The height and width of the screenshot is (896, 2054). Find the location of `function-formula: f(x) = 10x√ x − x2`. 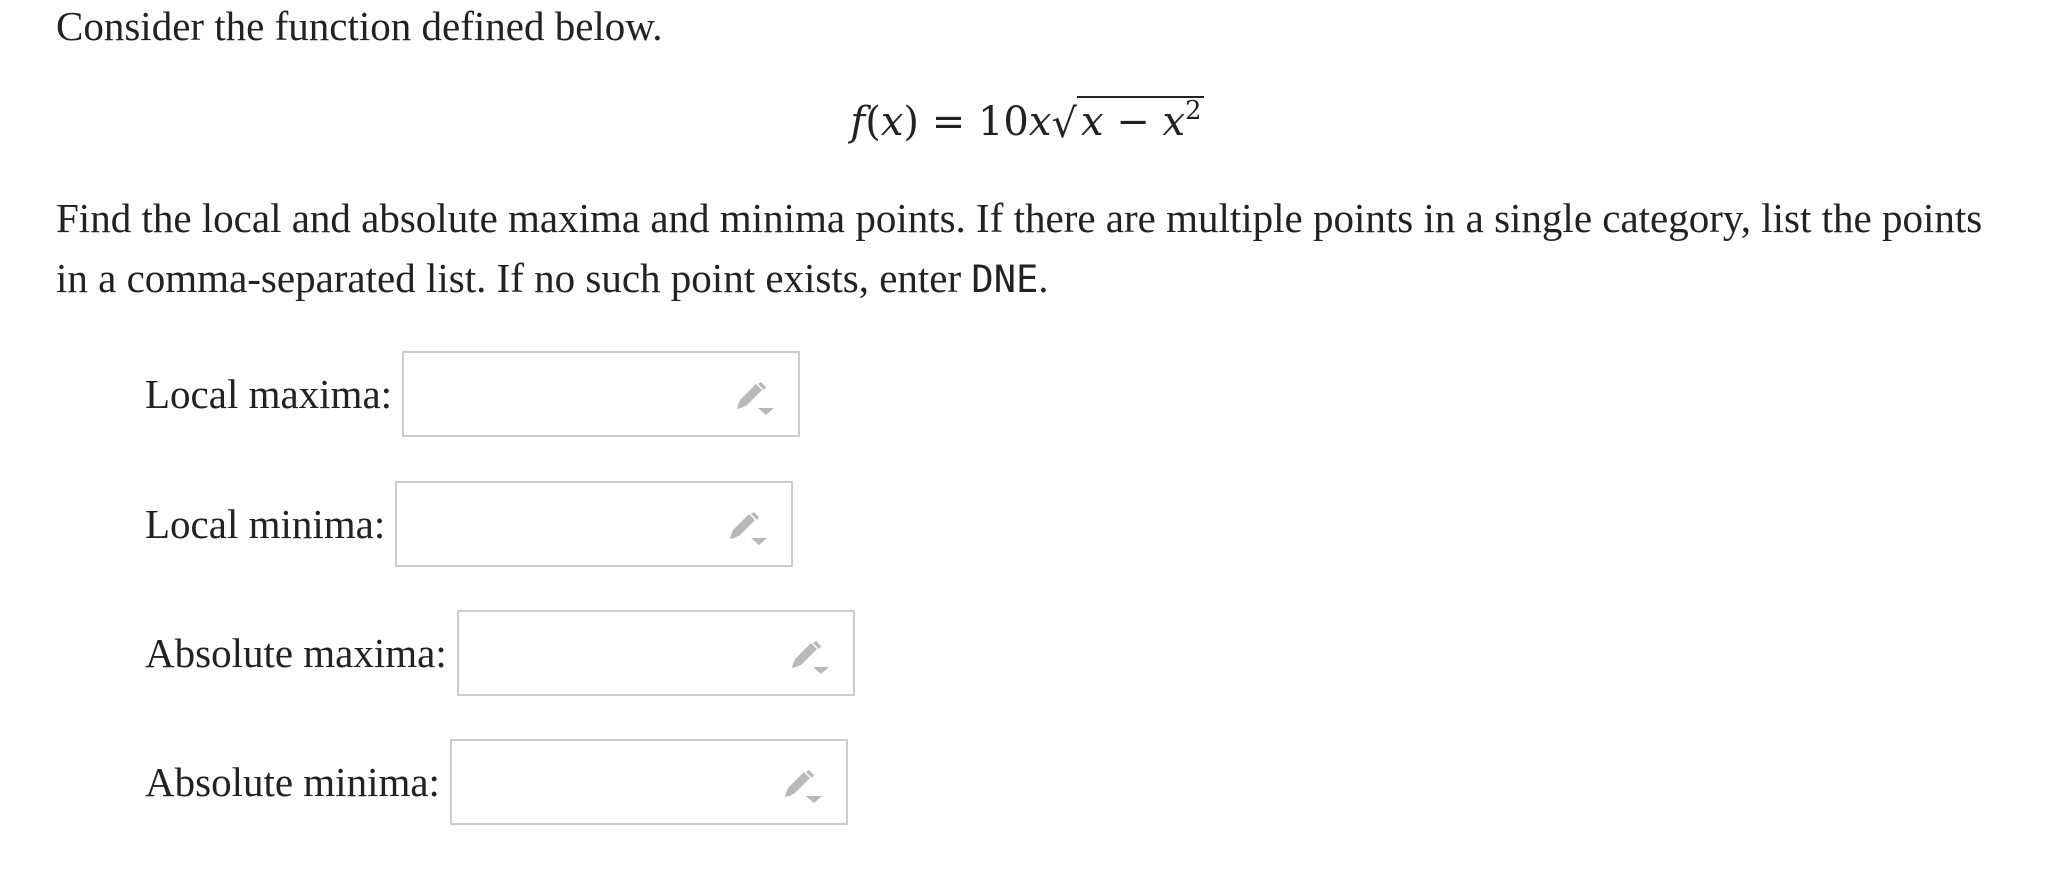

function-formula: f(x) = 10x√ x − x2 is located at coordinates (1027, 122).